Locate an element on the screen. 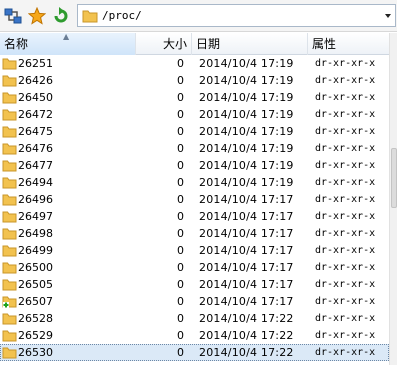 The height and width of the screenshot is (365, 397). file-name: 26530 is located at coordinates (35, 352).